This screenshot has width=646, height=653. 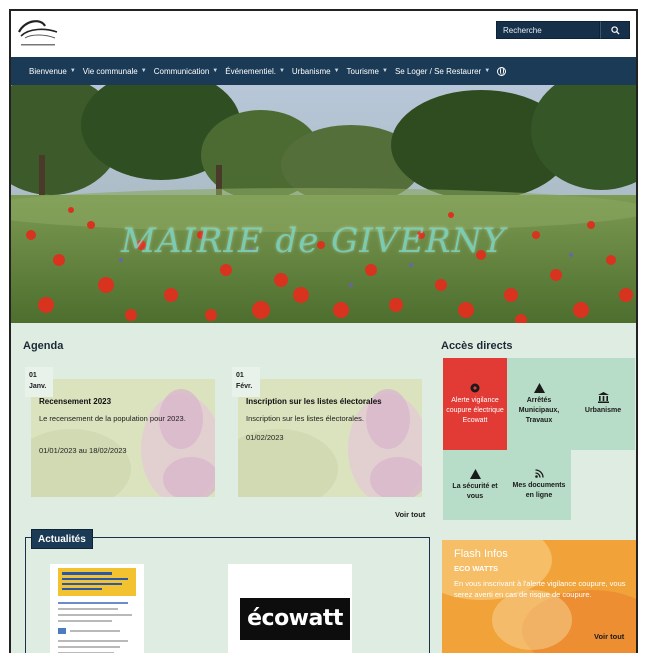 I want to click on search-button, so click(x=615, y=30).